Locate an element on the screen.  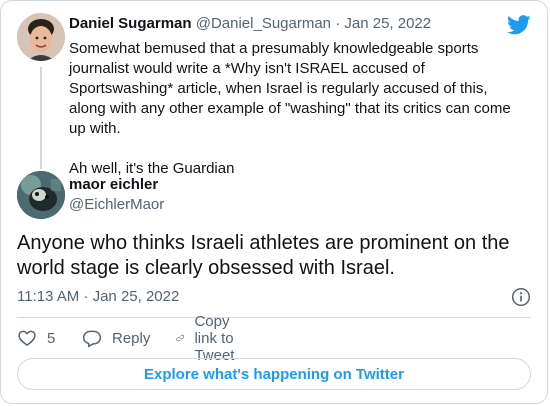
reply-button: Reply is located at coordinates (116, 338).